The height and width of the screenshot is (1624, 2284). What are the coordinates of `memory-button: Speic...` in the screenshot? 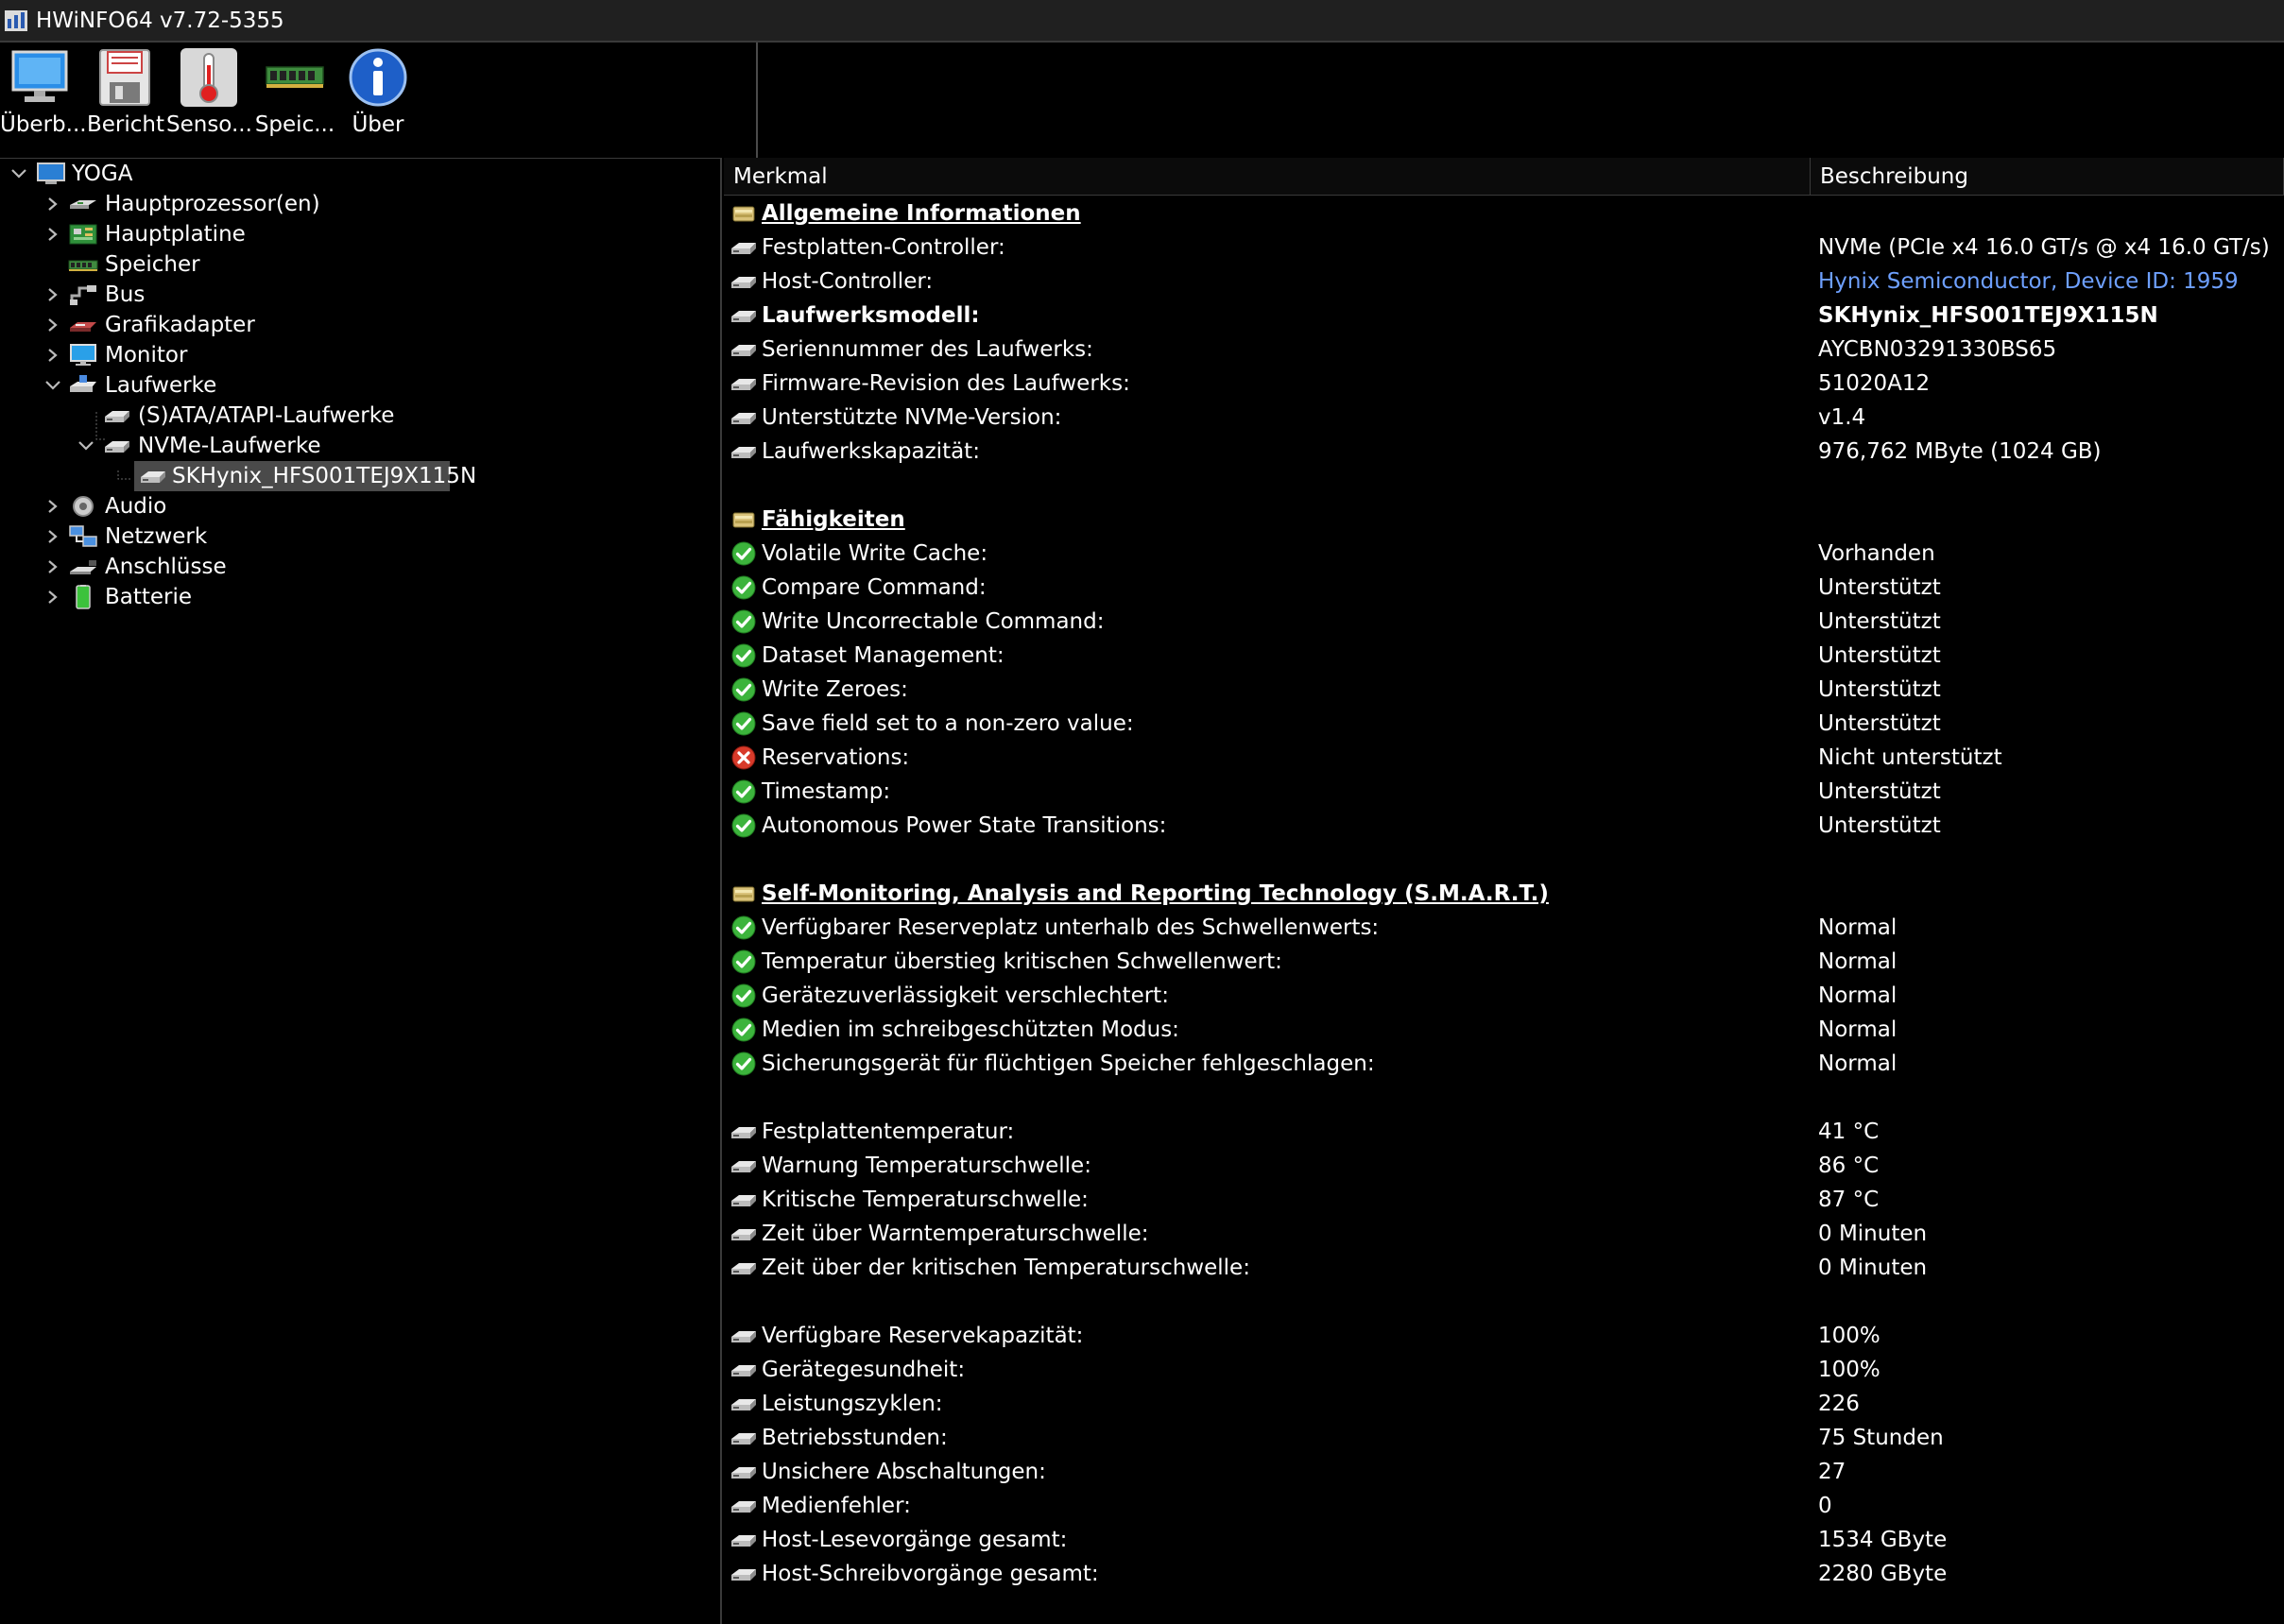 It's located at (294, 99).